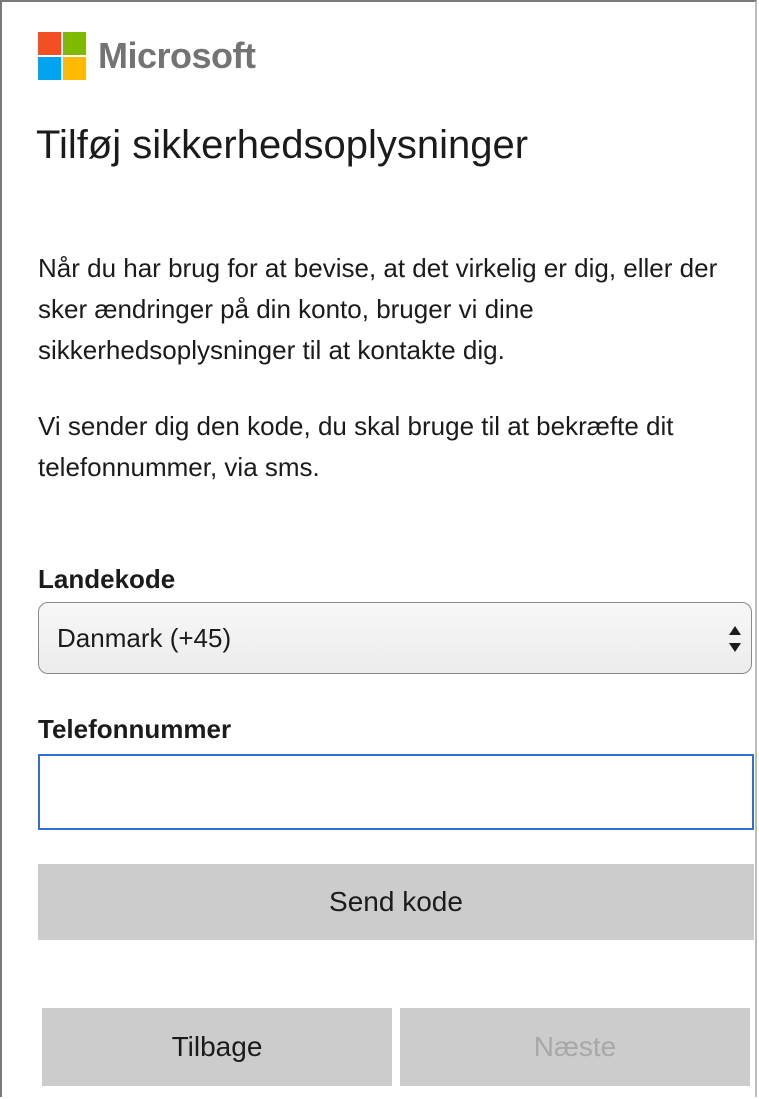 This screenshot has width=759, height=1099. What do you see at coordinates (49, 68) in the screenshot?
I see `logo-square-blue` at bounding box center [49, 68].